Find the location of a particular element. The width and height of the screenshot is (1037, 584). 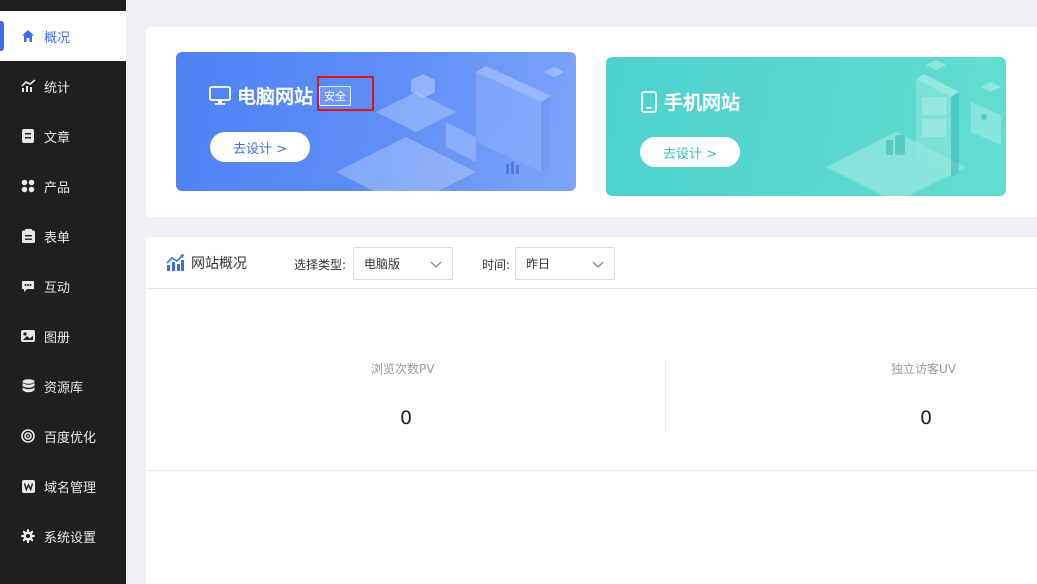

sidebar-item-resources: 资源库 is located at coordinates (63, 386).